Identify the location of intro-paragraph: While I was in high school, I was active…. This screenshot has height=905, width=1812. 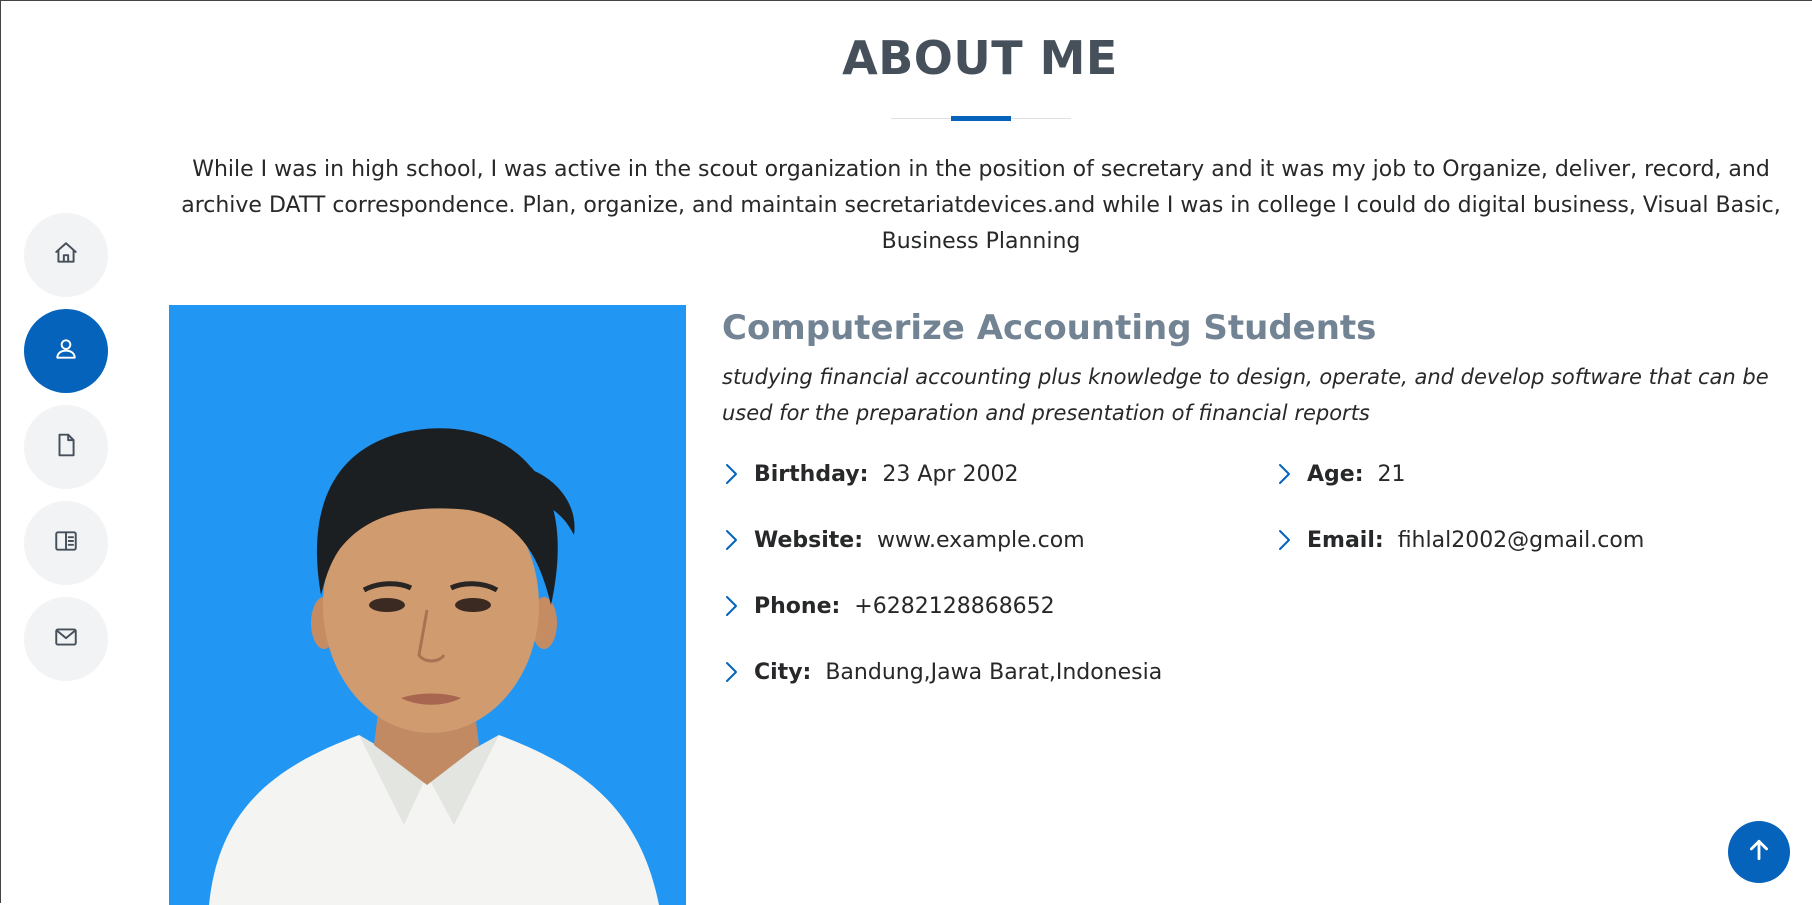
(981, 205).